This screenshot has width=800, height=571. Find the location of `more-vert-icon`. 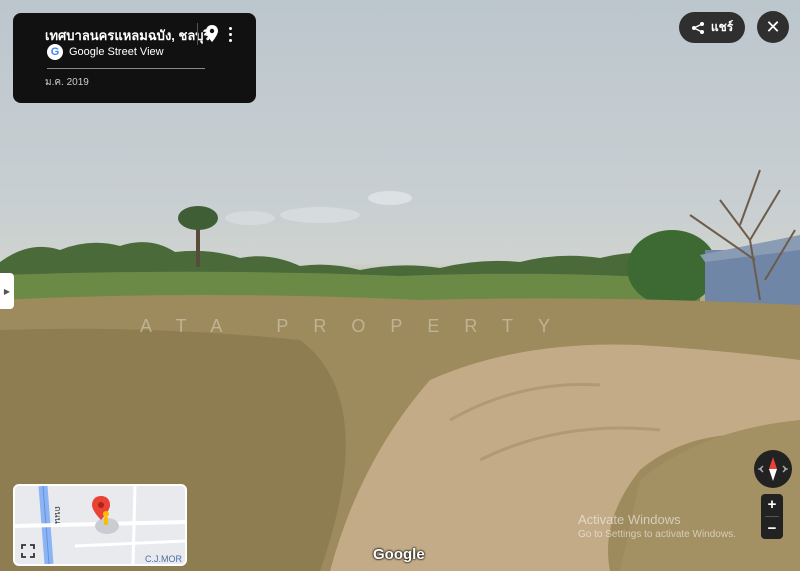

more-vert-icon is located at coordinates (230, 34).